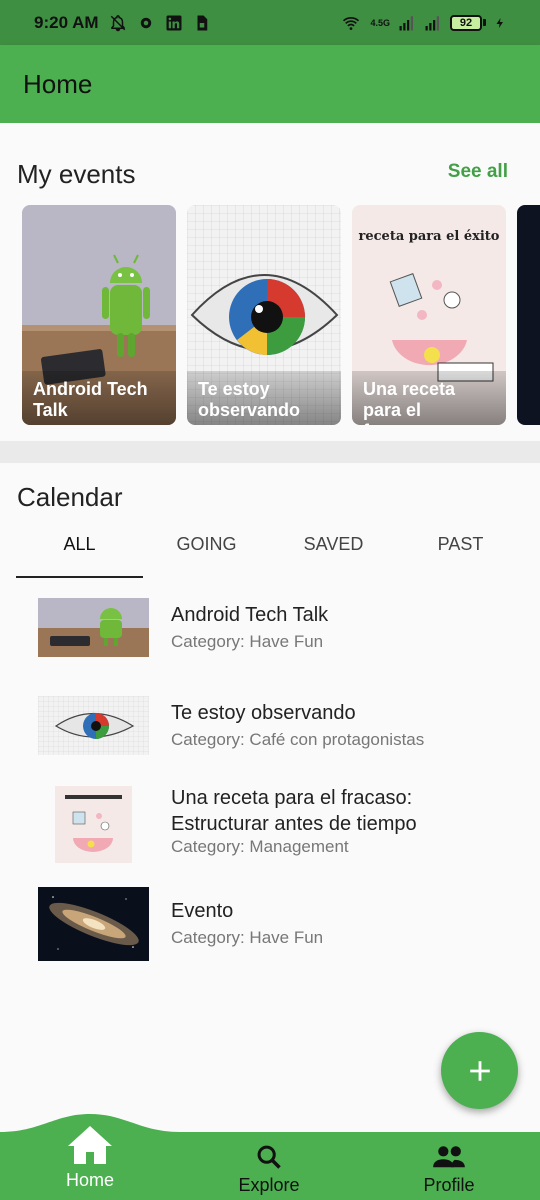  I want to click on calendar-title: Calendar, so click(70, 497).